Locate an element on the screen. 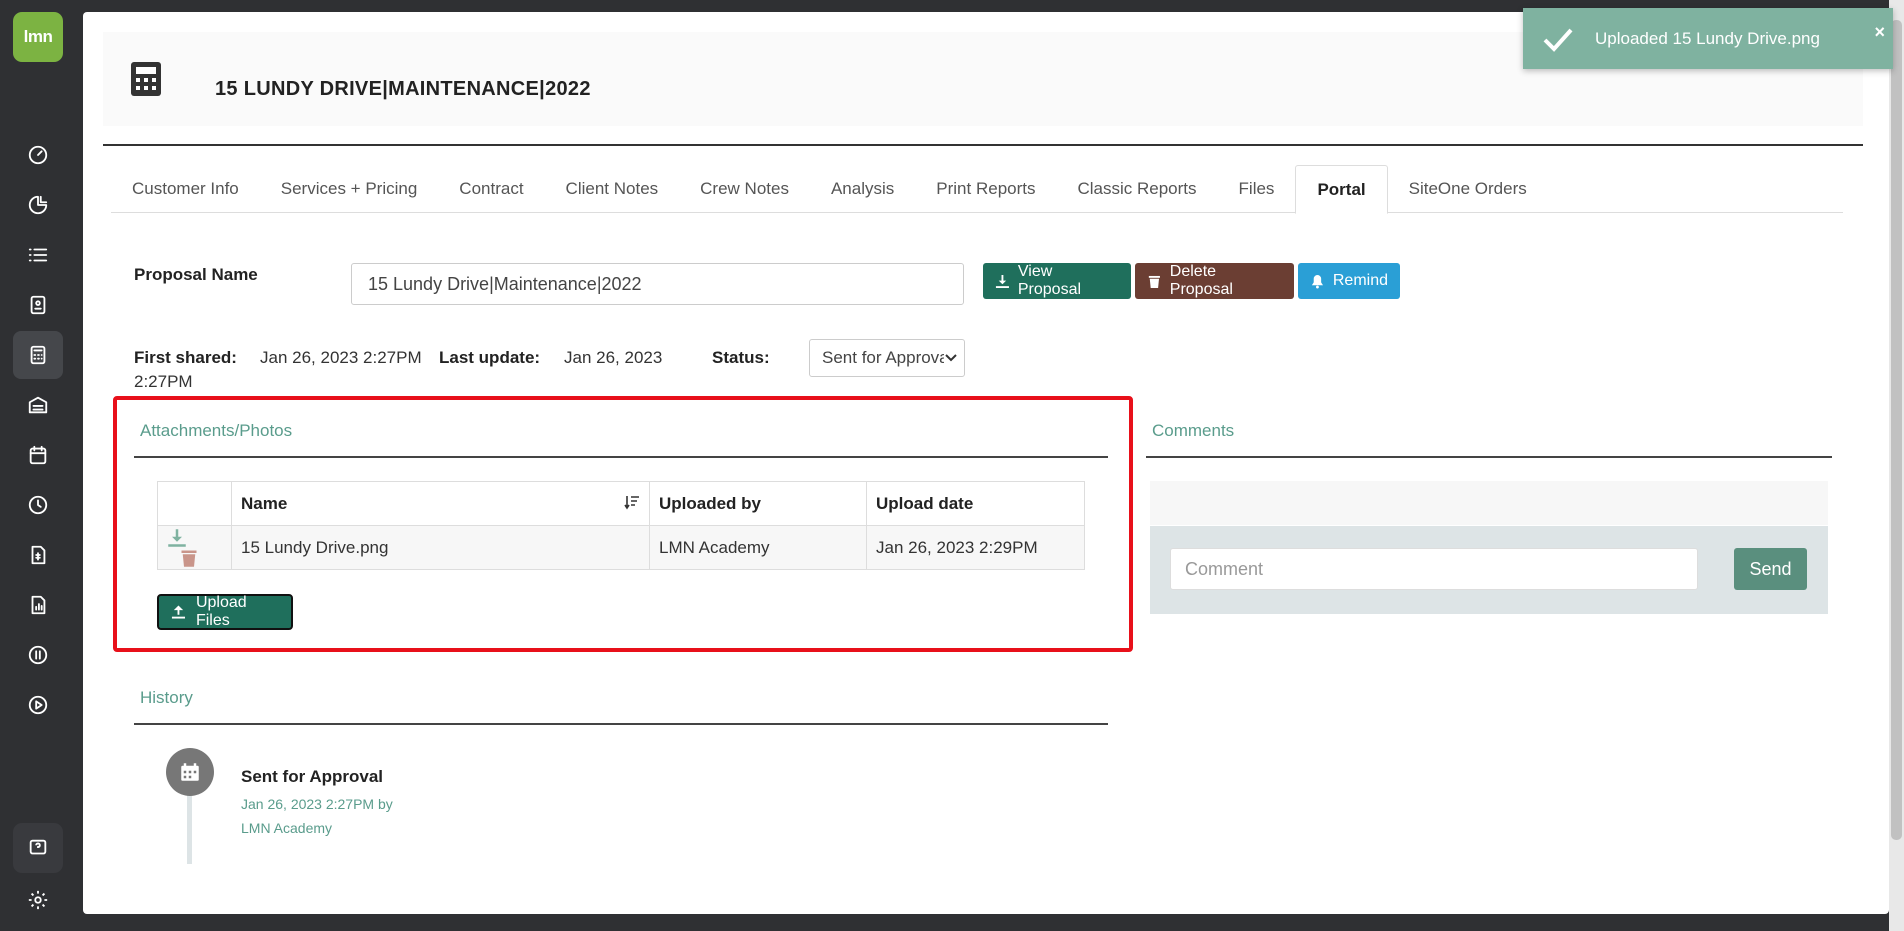  left-nav: lmn is located at coordinates (37, 465).